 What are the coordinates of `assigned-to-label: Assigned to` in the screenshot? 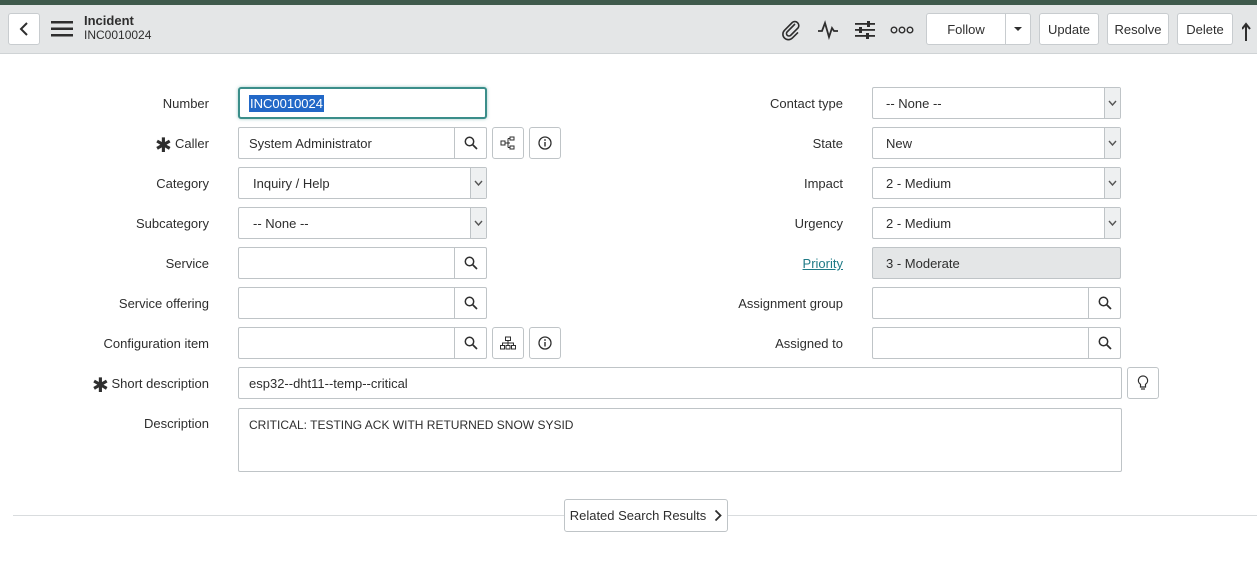 It's located at (809, 343).